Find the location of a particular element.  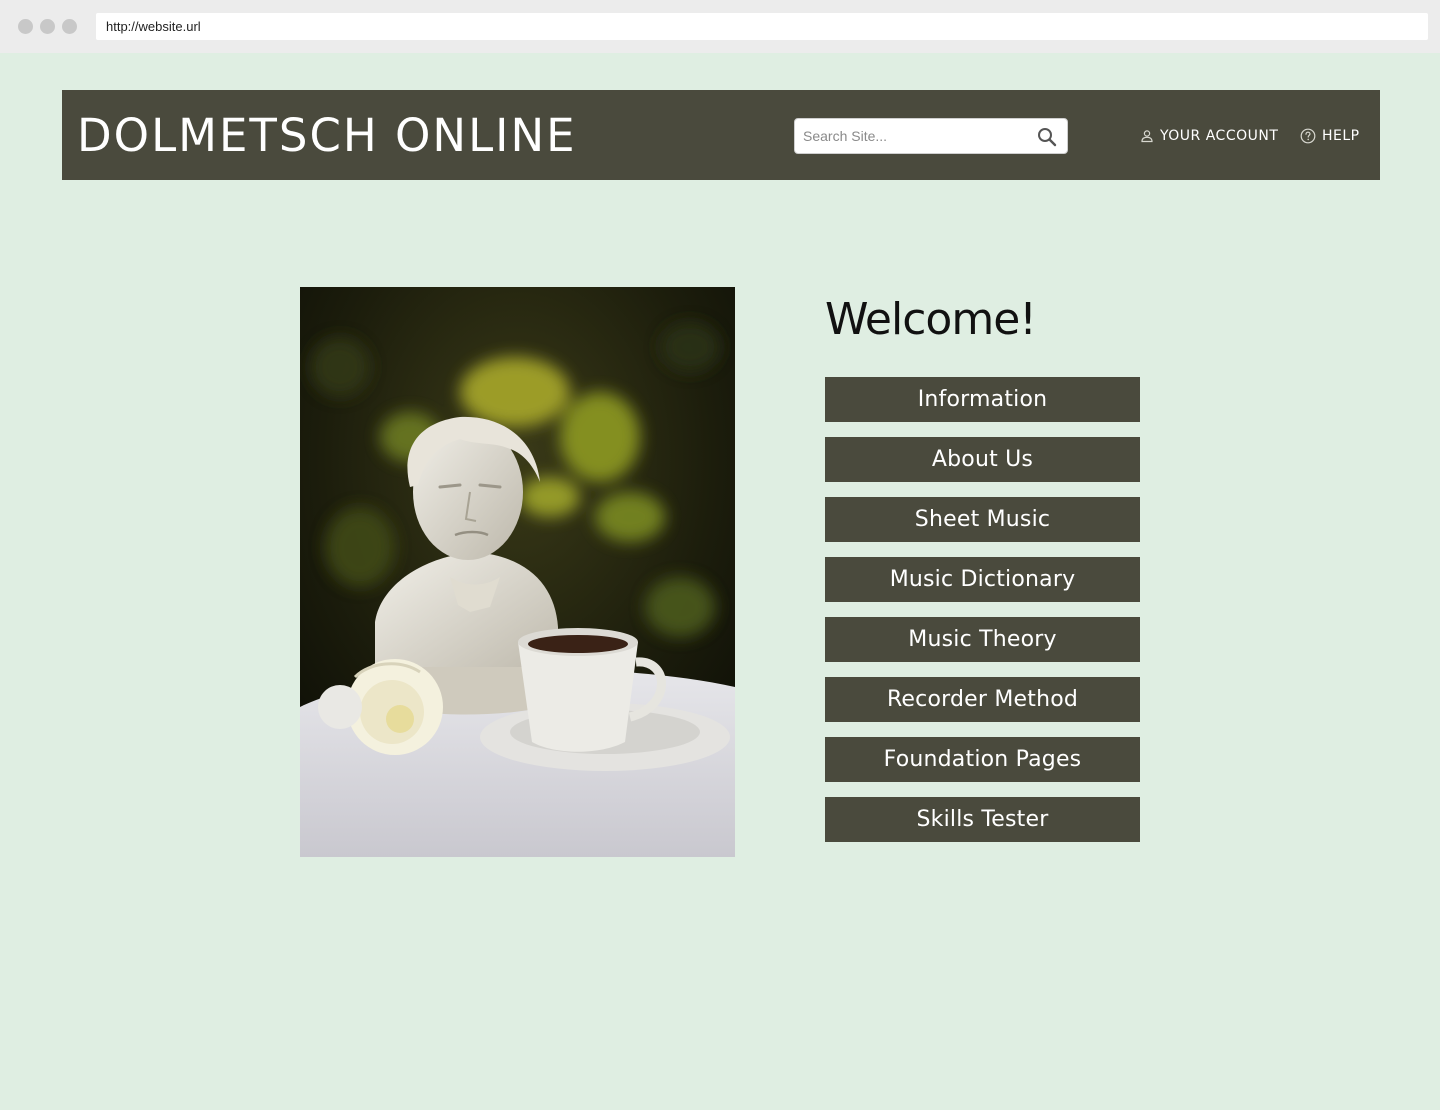

help-circle-icon is located at coordinates (1308, 136).